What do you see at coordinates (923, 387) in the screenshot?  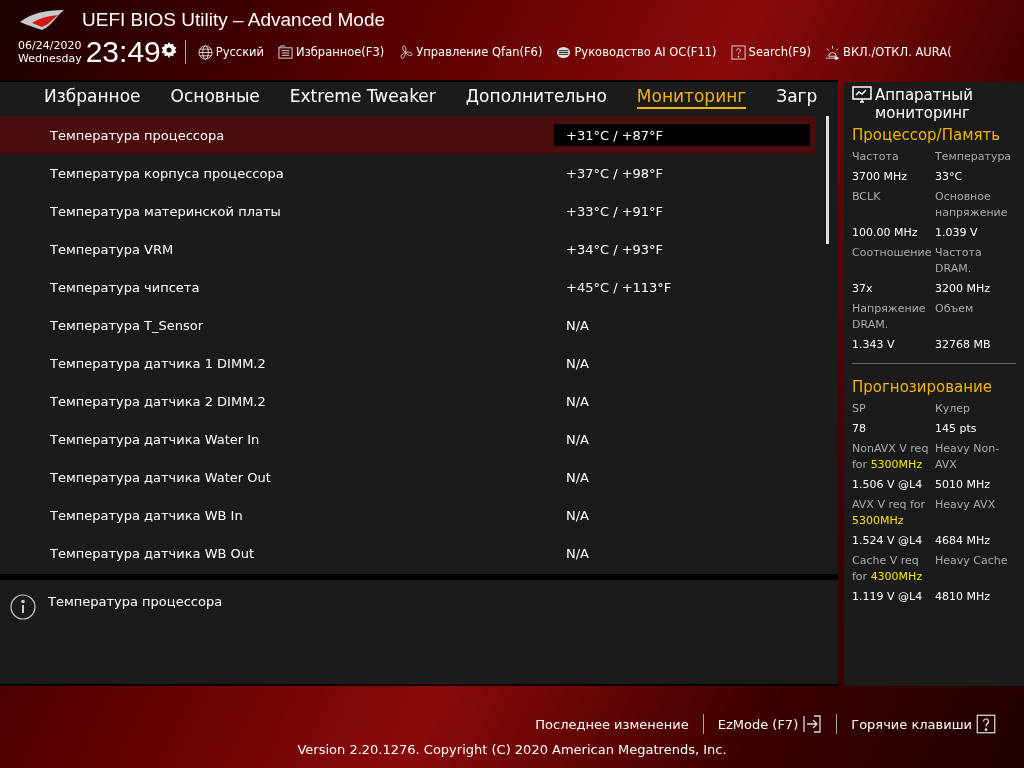 I see `section-title: Прогнозирование` at bounding box center [923, 387].